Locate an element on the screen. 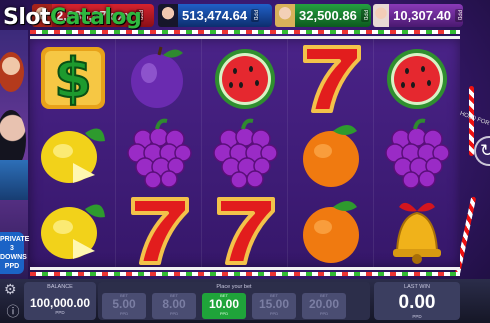 The image size is (490, 323). brand-part1: Slot is located at coordinates (27, 17).